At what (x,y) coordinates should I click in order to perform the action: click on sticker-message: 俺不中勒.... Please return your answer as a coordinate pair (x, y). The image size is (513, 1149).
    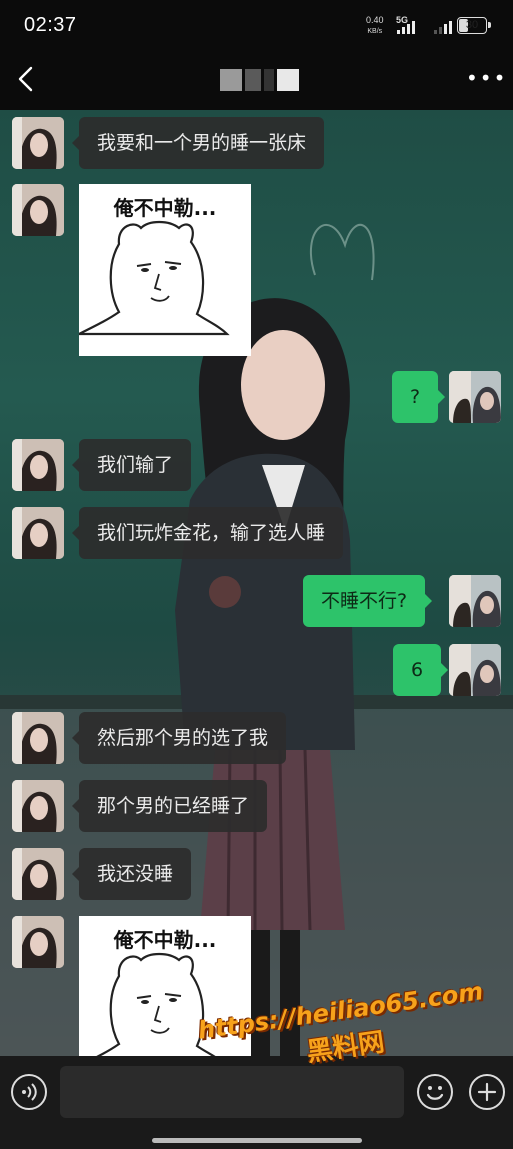
    Looking at the image, I should click on (165, 270).